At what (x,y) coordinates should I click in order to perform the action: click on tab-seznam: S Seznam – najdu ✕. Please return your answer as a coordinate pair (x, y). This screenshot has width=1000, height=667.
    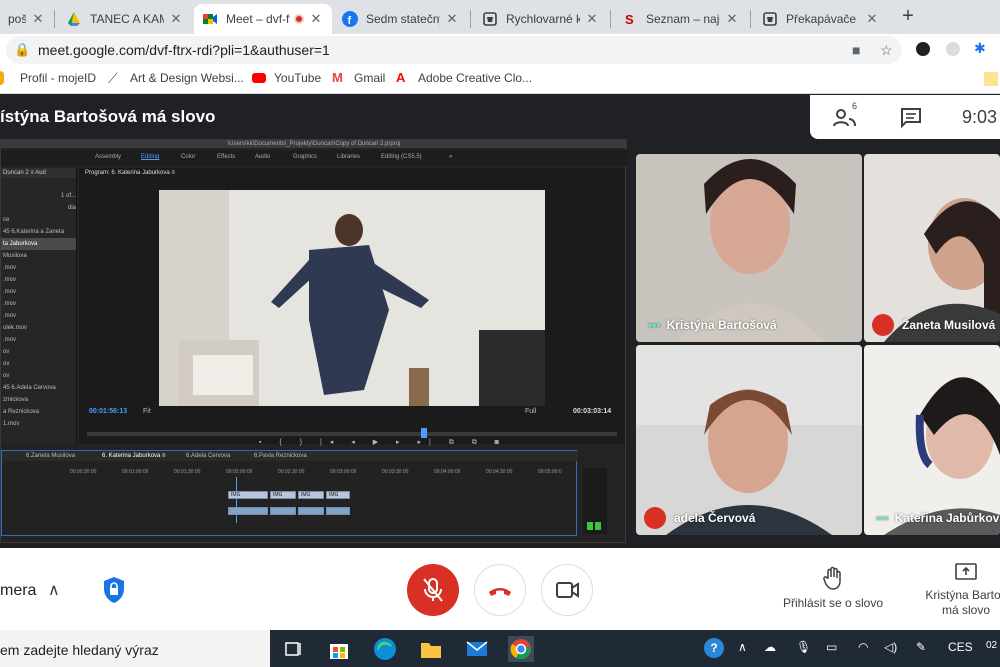
    Looking at the image, I should click on (681, 19).